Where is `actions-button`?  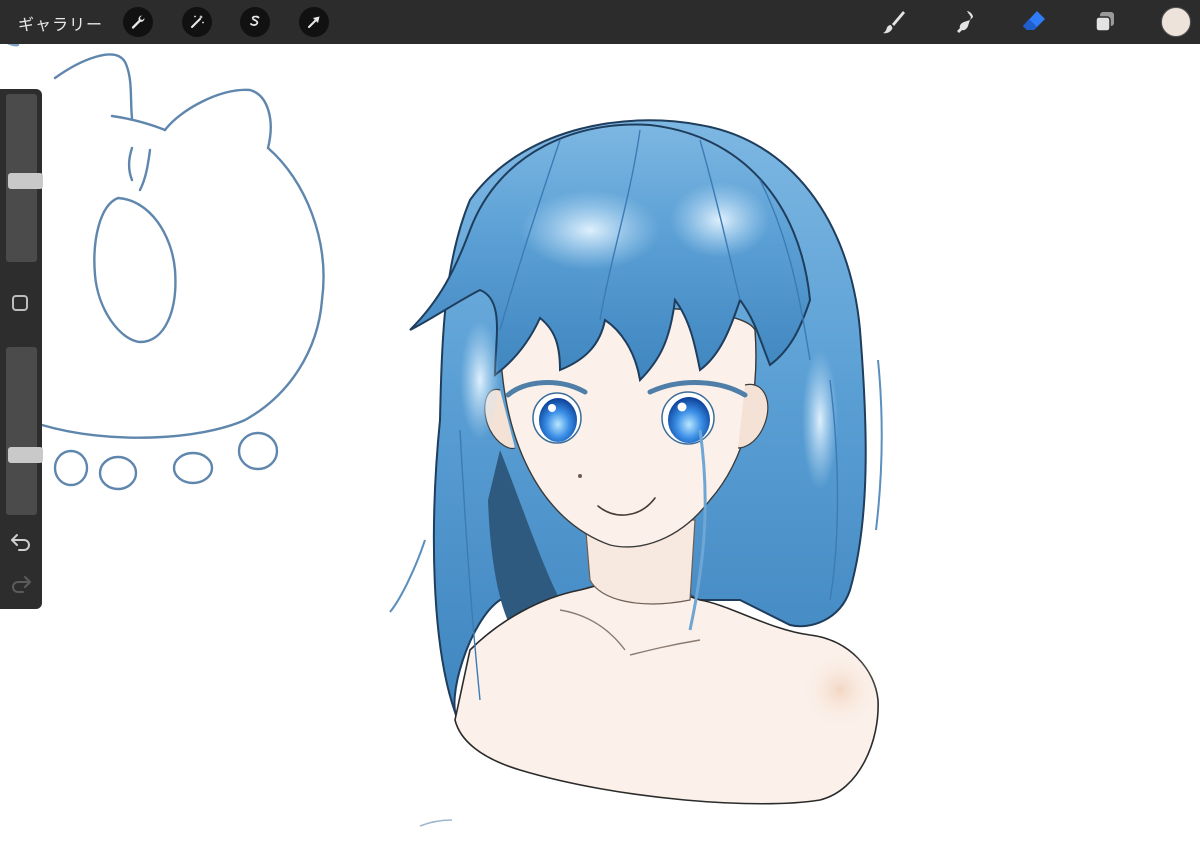
actions-button is located at coordinates (138, 22).